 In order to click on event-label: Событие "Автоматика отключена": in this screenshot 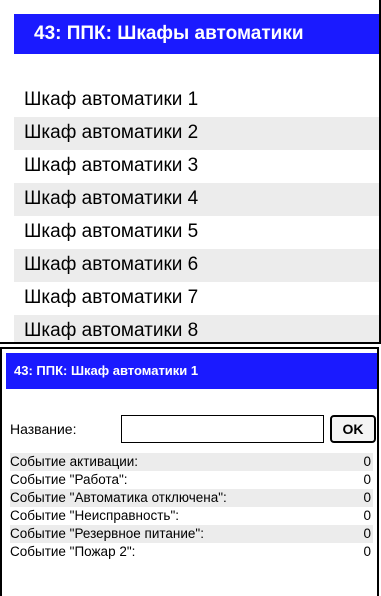, I will do `click(118, 497)`.